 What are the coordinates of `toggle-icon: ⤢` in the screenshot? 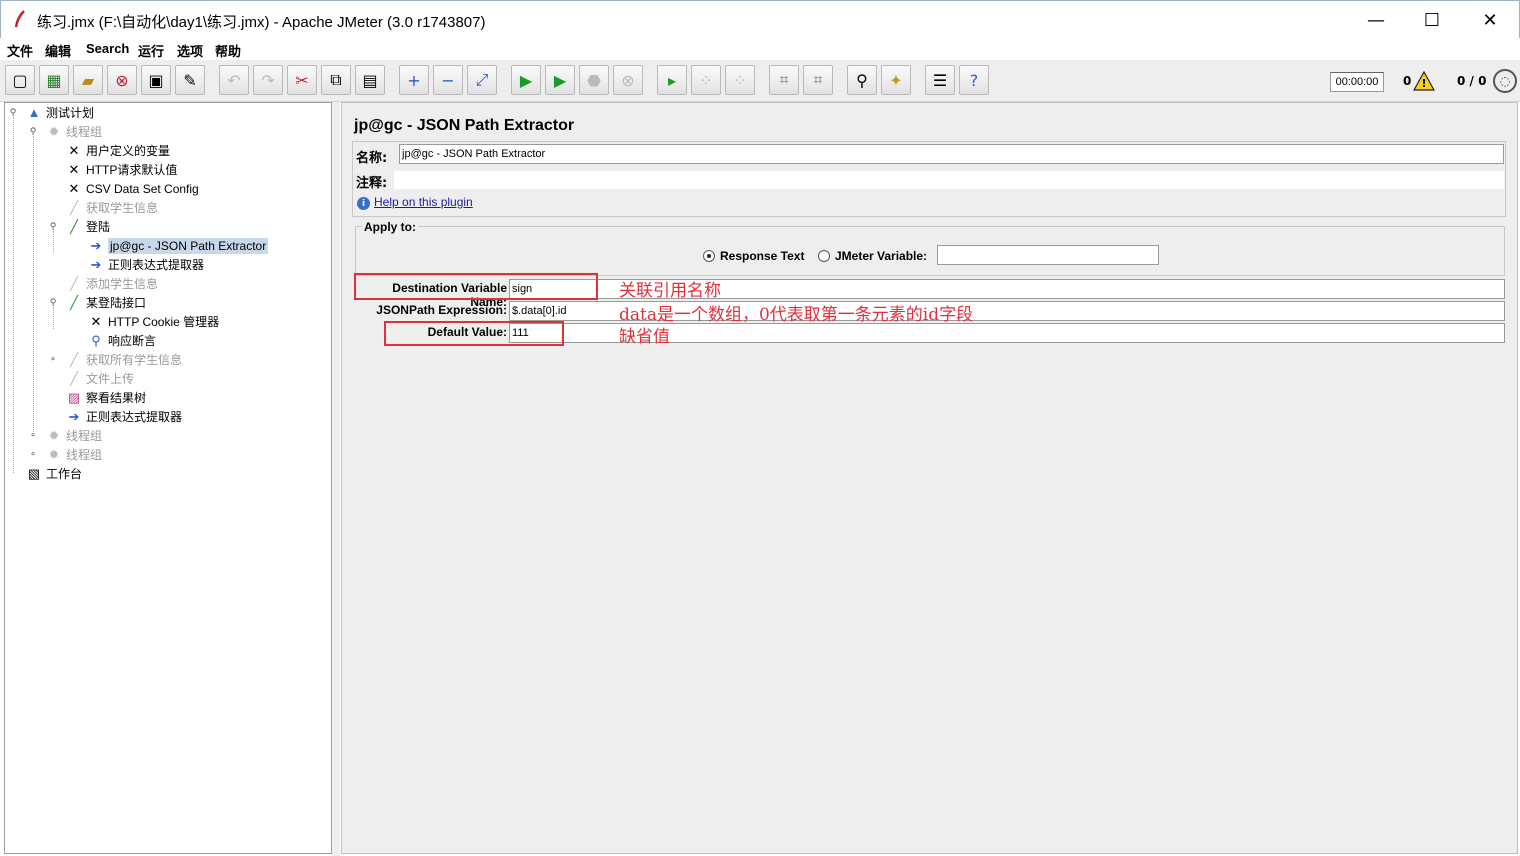 It's located at (482, 80).